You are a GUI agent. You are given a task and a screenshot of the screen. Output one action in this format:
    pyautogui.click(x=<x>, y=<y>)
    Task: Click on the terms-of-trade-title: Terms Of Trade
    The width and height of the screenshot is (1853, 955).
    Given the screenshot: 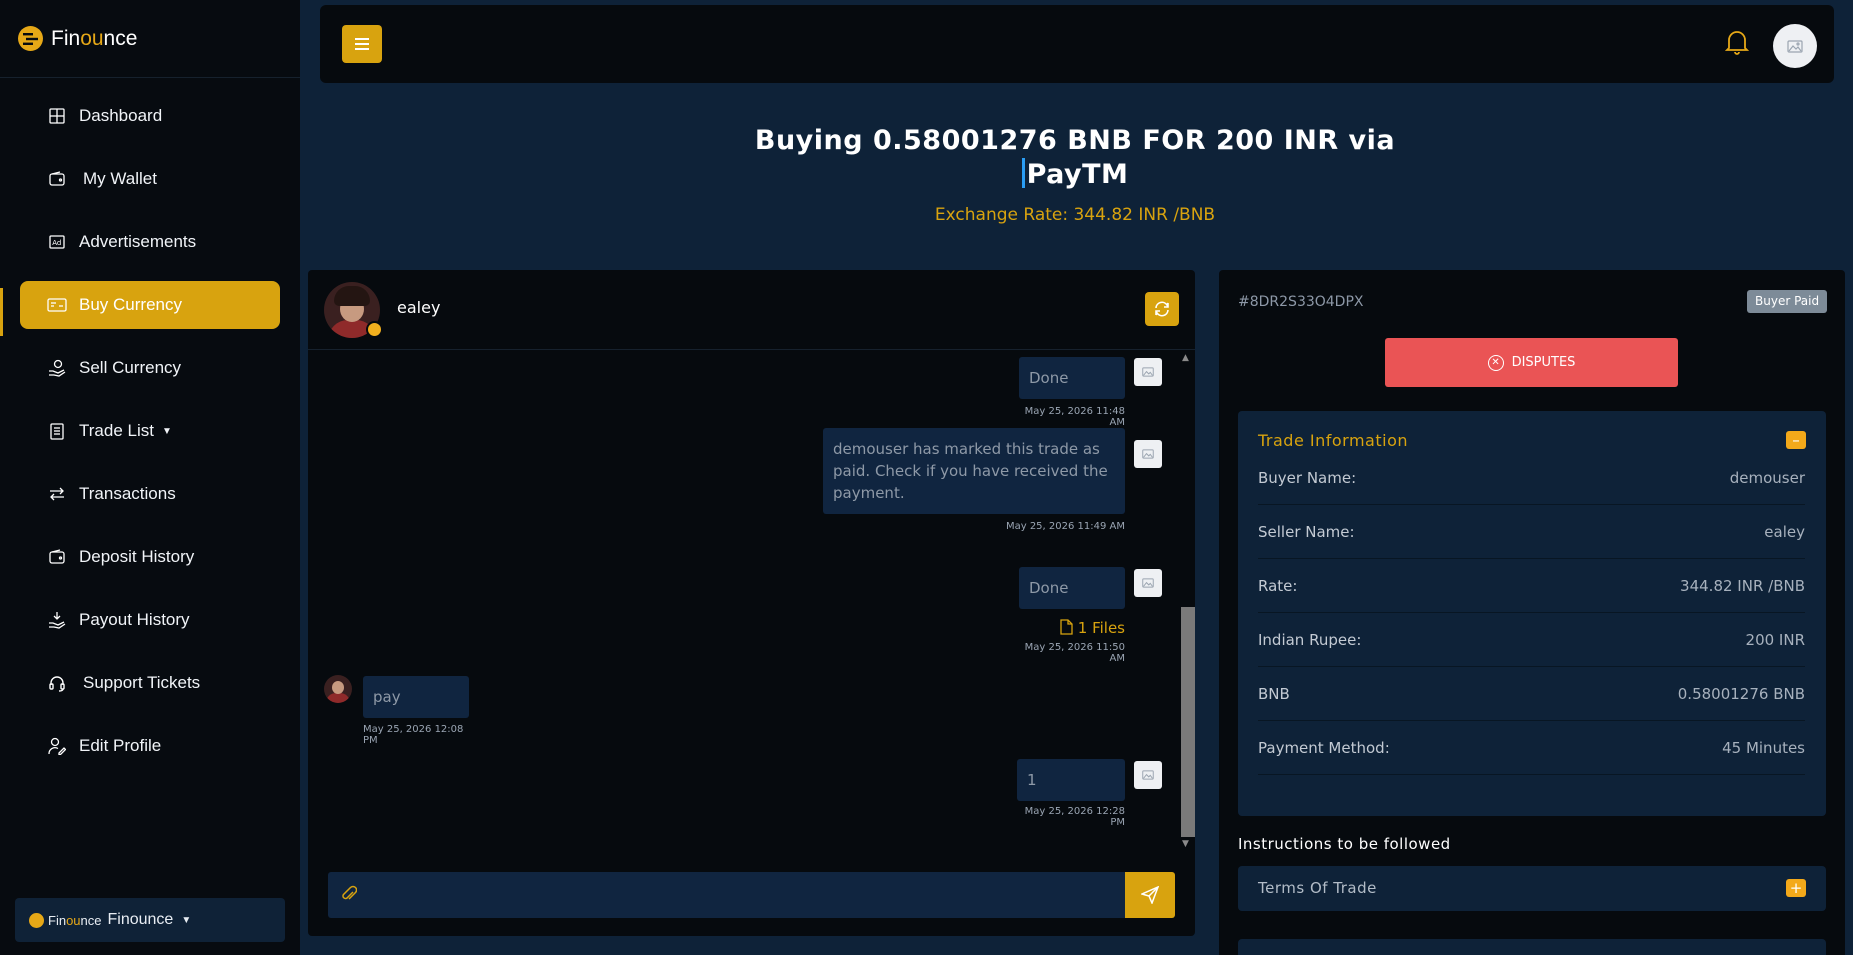 What is the action you would take?
    pyautogui.click(x=1317, y=888)
    